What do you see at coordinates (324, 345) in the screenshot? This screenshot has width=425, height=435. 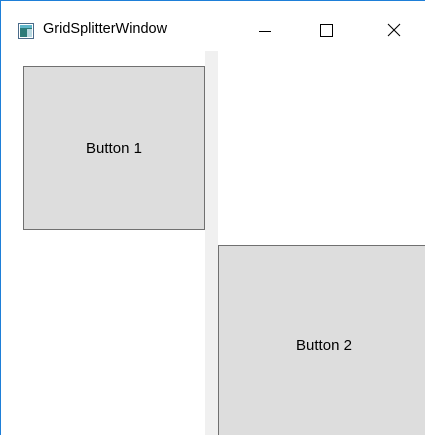 I see `button-2-label: Button 2` at bounding box center [324, 345].